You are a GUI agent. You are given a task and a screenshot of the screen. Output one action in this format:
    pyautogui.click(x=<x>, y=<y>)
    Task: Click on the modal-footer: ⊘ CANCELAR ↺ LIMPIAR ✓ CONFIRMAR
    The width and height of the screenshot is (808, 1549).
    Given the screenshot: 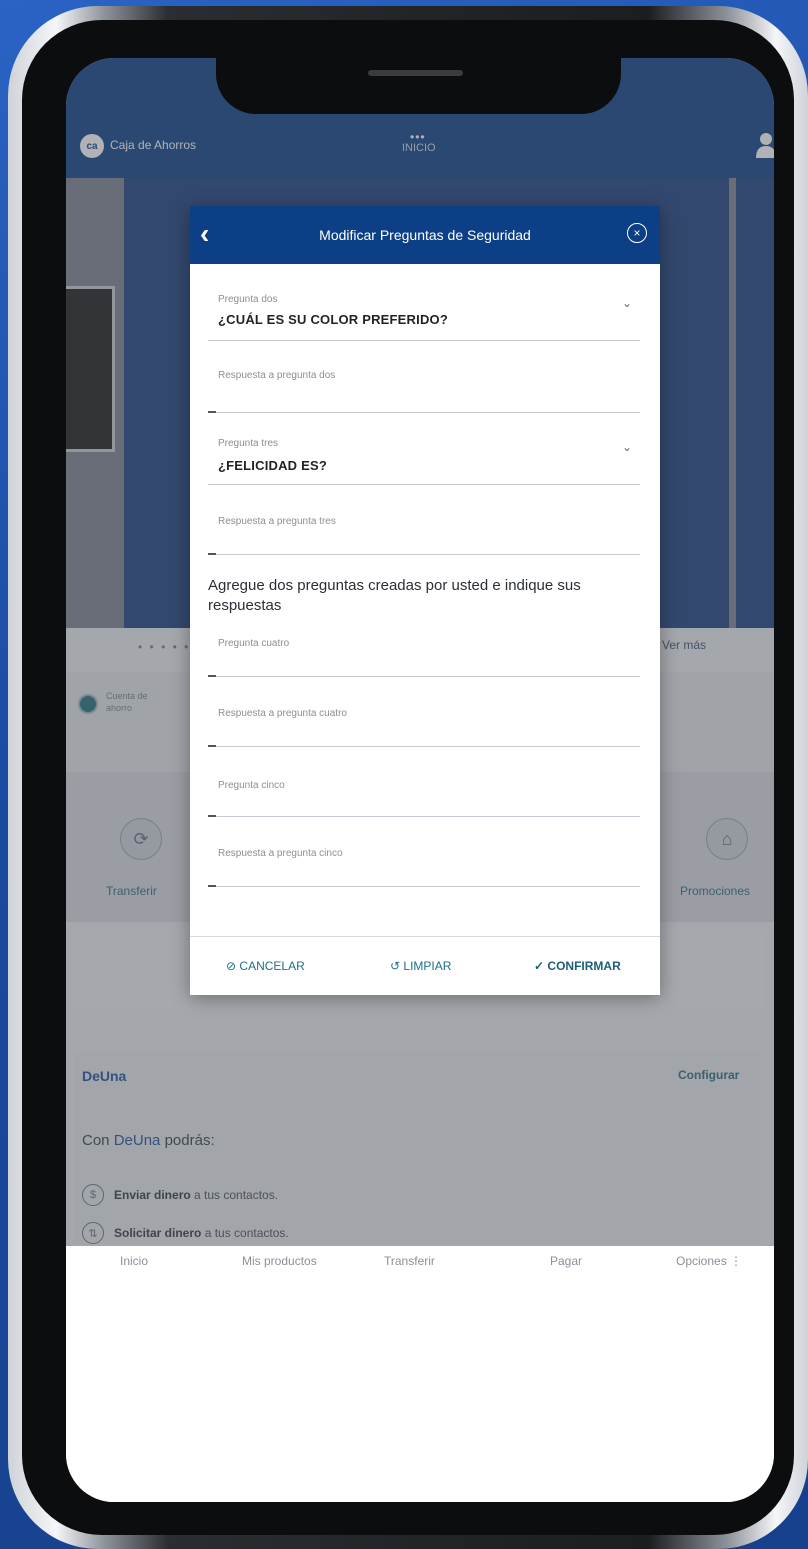 What is the action you would take?
    pyautogui.click(x=425, y=965)
    